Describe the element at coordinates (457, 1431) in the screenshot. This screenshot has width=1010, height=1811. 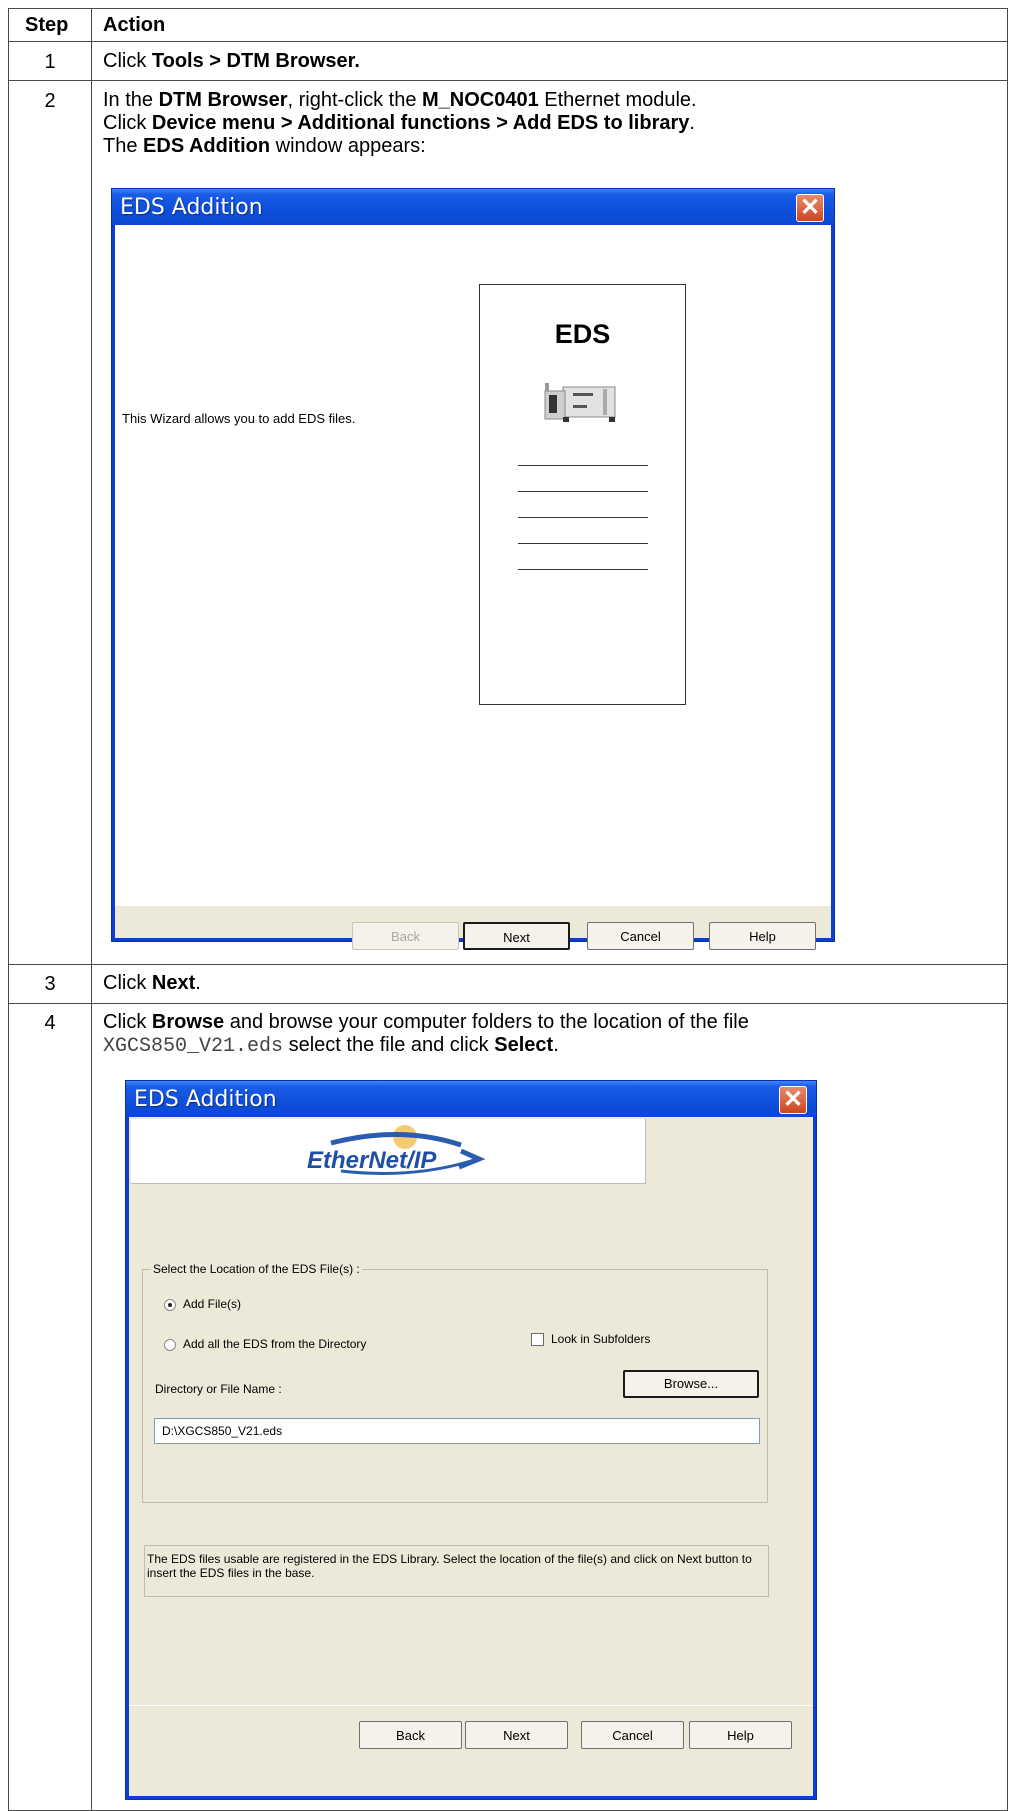
I see `path-input: D:\XGCS850_V21.eds` at that location.